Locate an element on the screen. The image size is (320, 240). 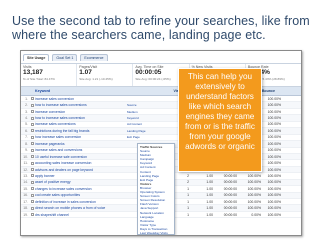
keyword-link: 10 useful increase sale conversion is located at coordinates (81, 157).